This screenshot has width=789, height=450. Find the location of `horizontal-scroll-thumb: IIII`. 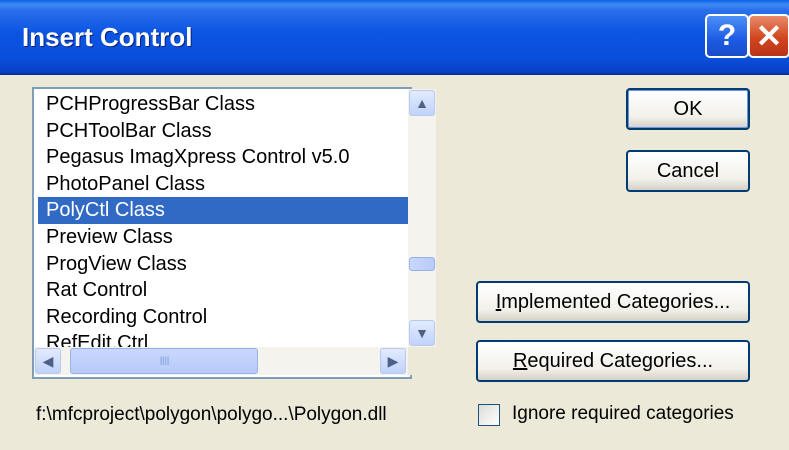

horizontal-scroll-thumb: IIII is located at coordinates (164, 361).